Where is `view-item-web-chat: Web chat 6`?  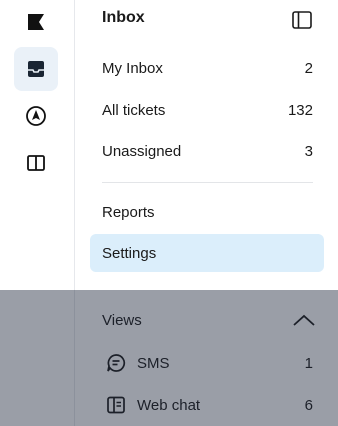
view-item-web-chat: Web chat 6 is located at coordinates (207, 405).